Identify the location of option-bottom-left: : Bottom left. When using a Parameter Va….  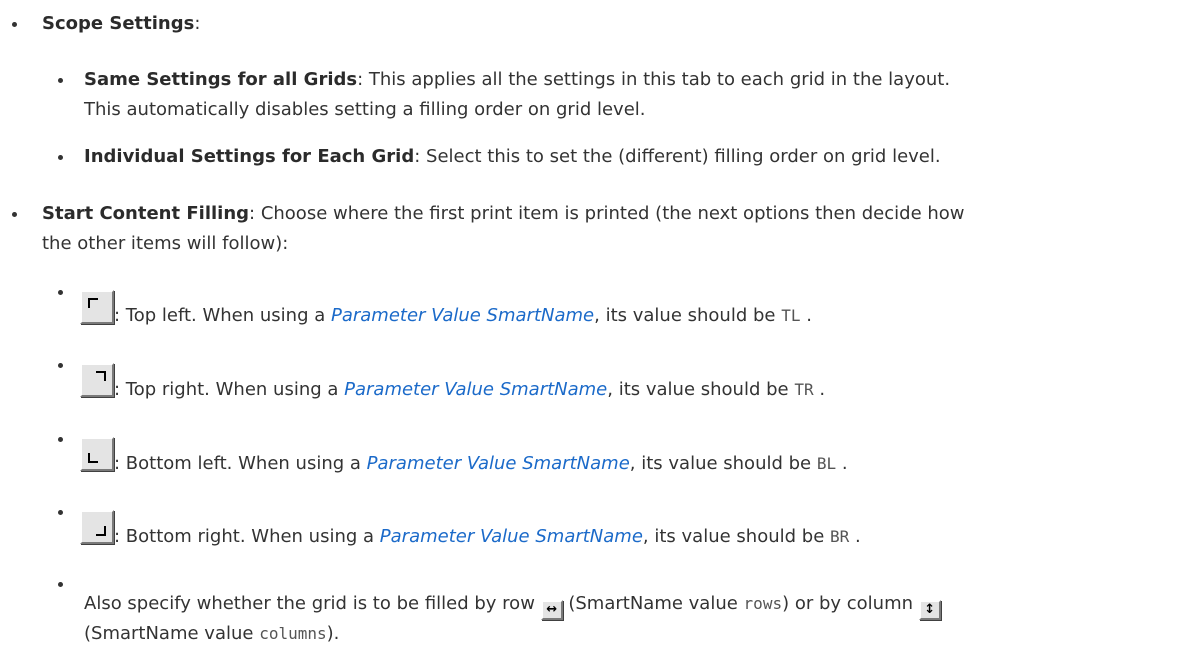
(481, 463).